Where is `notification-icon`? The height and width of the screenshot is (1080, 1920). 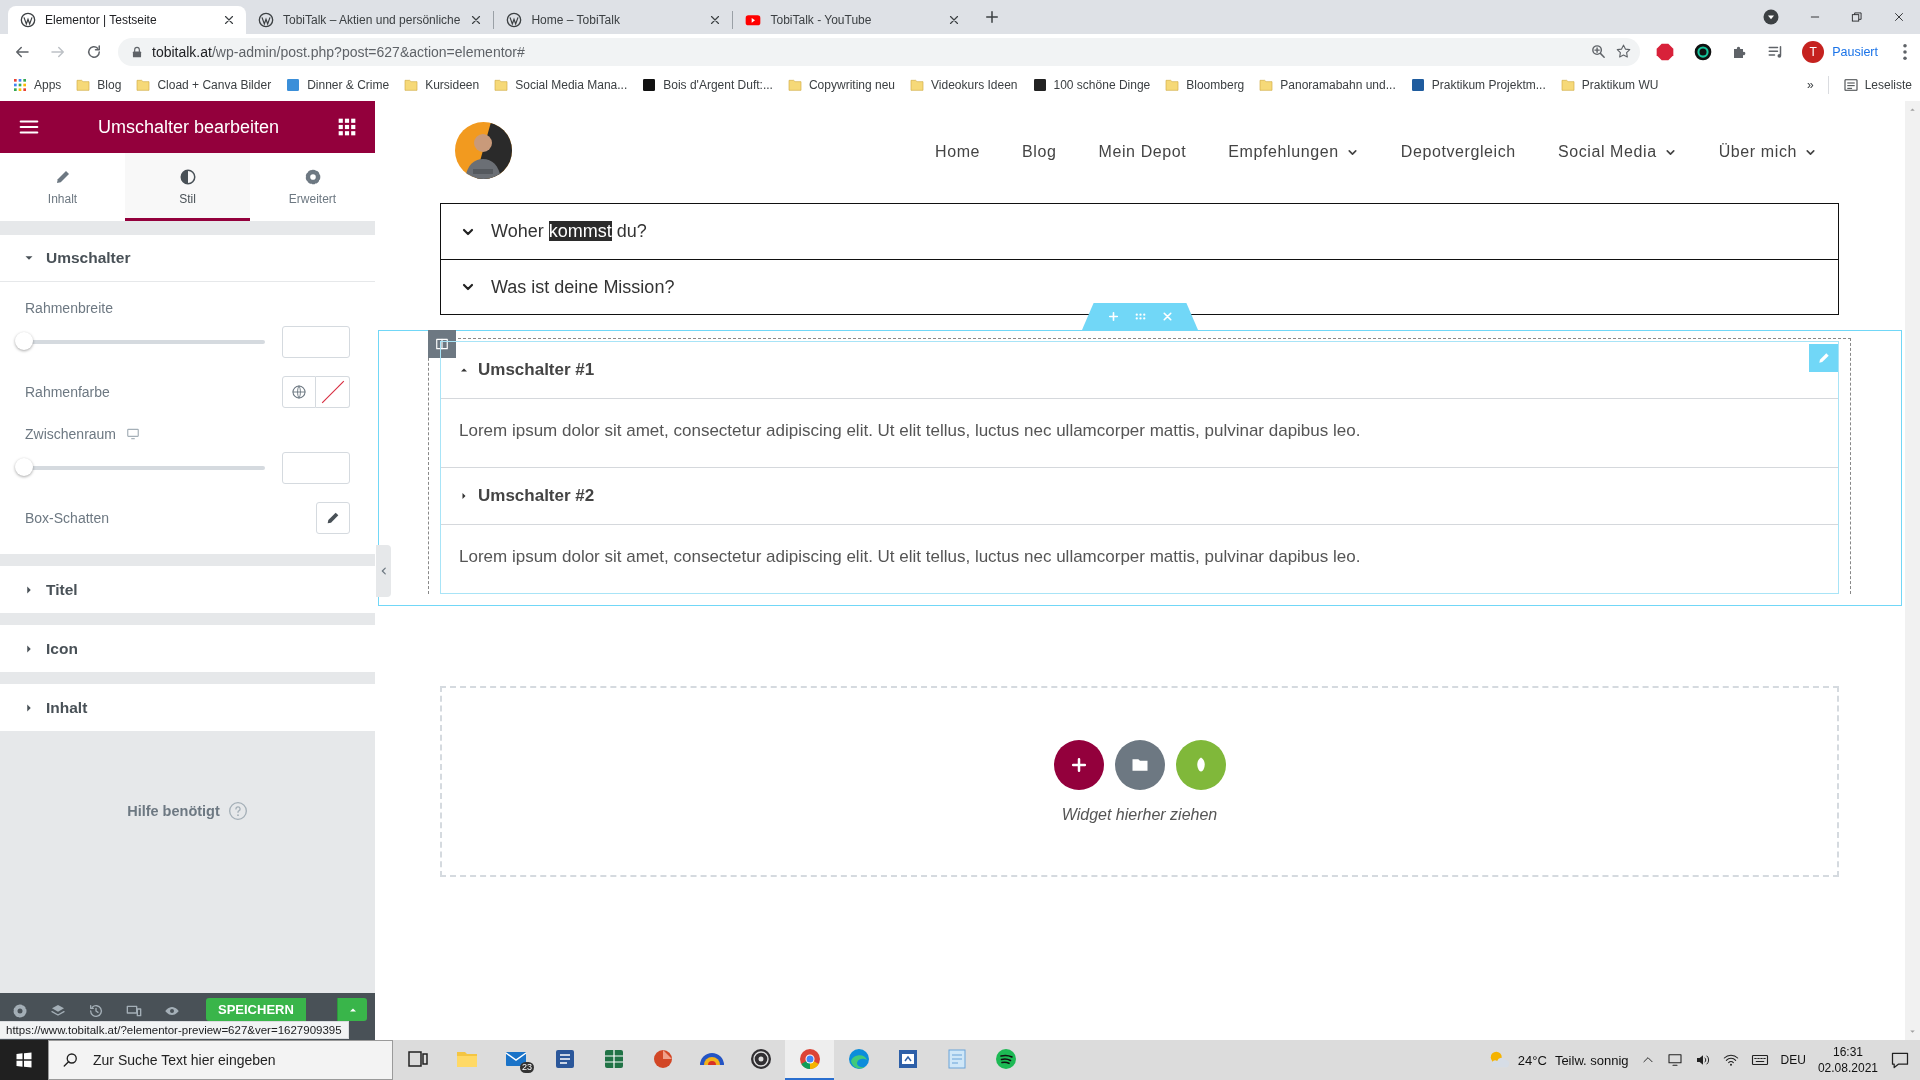 notification-icon is located at coordinates (1900, 1060).